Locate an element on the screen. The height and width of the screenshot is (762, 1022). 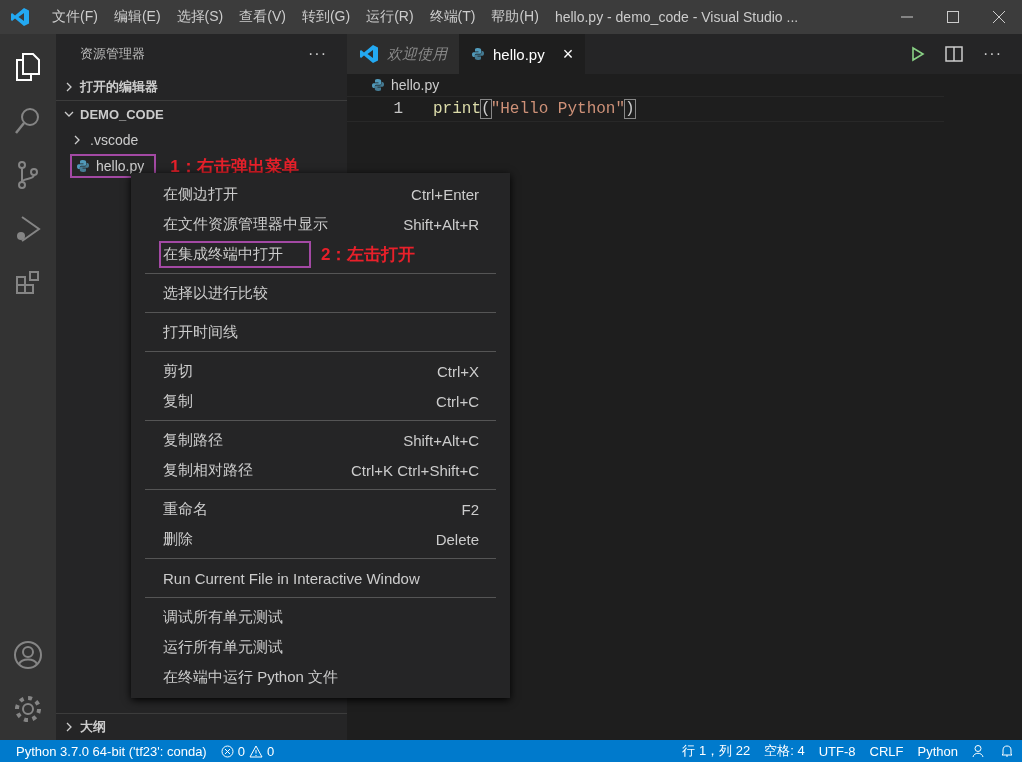
editor-tab: hello.py × is located at coordinates (522, 54).